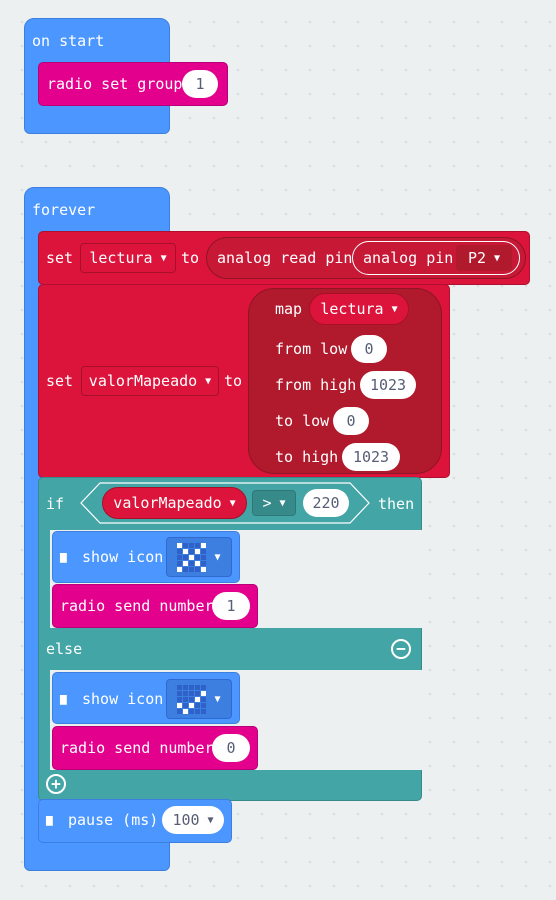  What do you see at coordinates (64, 649) in the screenshot?
I see `else-label: else` at bounding box center [64, 649].